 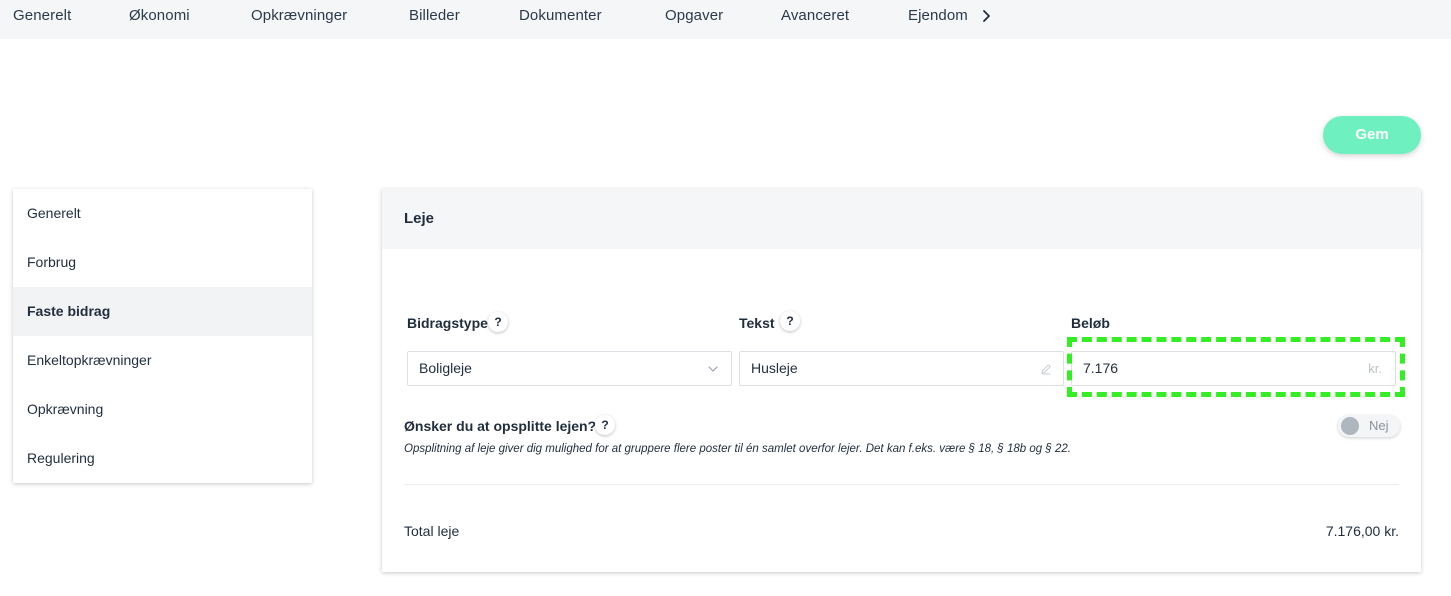 I want to click on sidebar-item-opkraevning: Opkrævning, so click(x=162, y=409).